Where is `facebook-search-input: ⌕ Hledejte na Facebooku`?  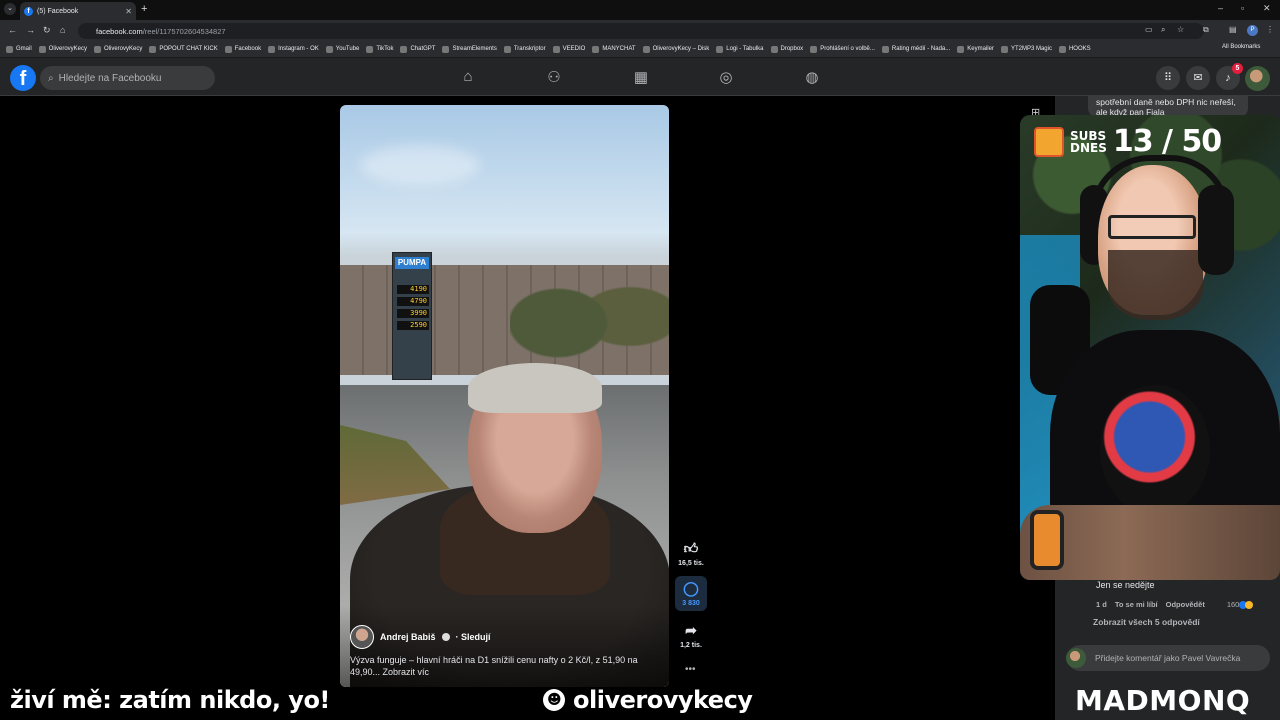
facebook-search-input: ⌕ Hledejte na Facebooku is located at coordinates (127, 78).